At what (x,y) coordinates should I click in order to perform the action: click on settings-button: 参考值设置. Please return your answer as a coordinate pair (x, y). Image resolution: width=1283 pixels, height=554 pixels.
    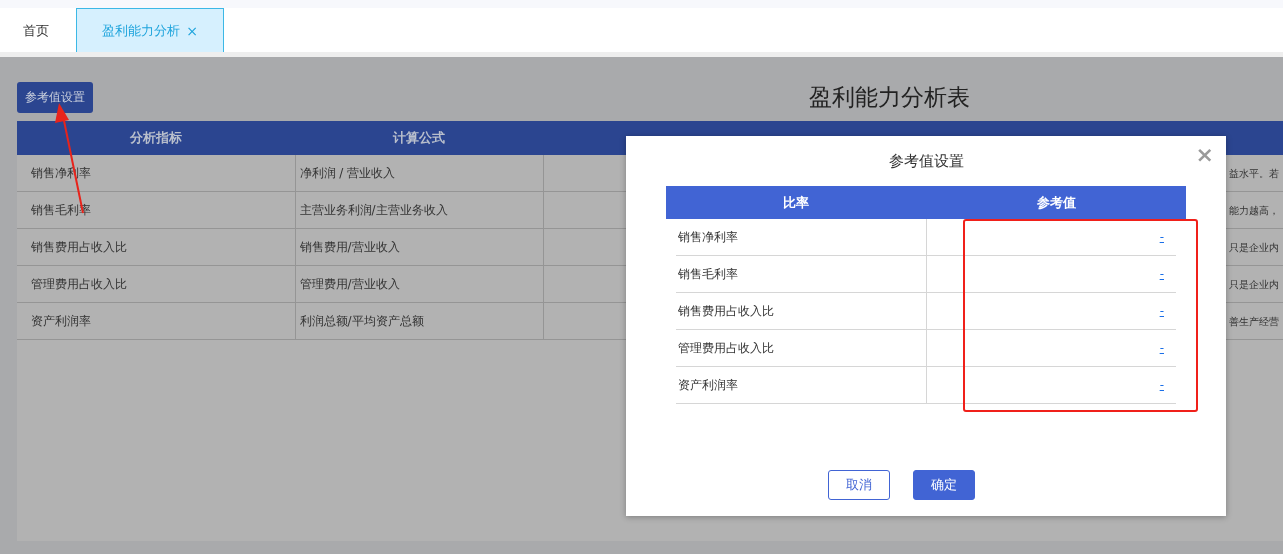
    Looking at the image, I should click on (55, 97).